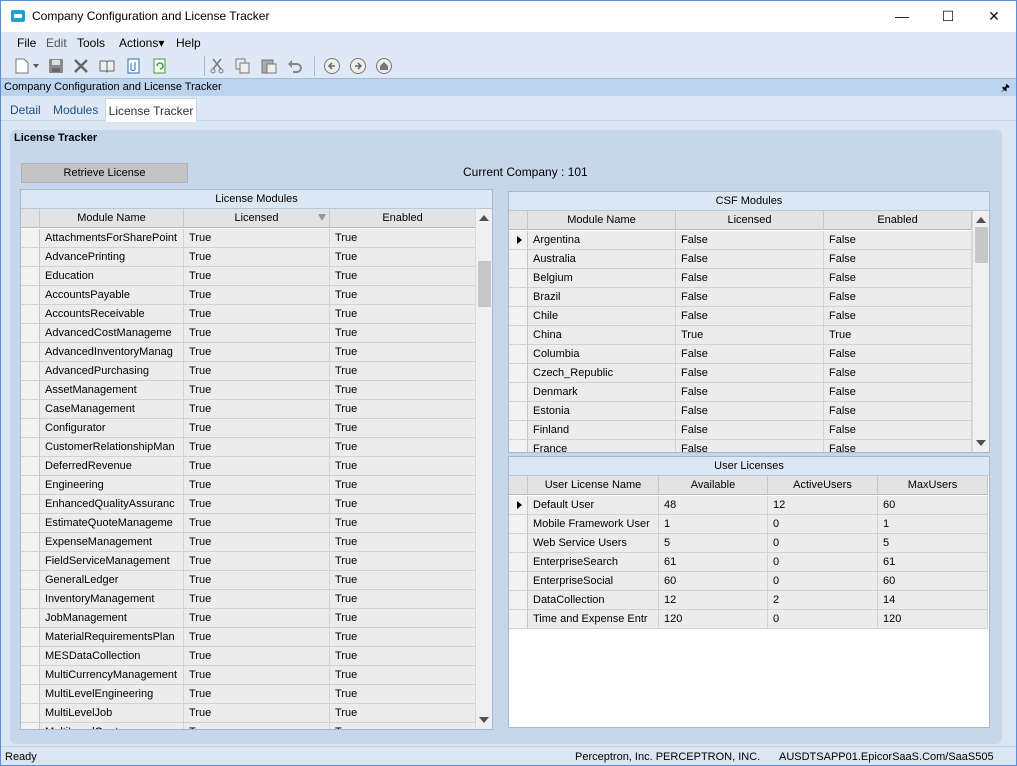  Describe the element at coordinates (948, 16) in the screenshot. I see `maximize-button: ☐` at that location.